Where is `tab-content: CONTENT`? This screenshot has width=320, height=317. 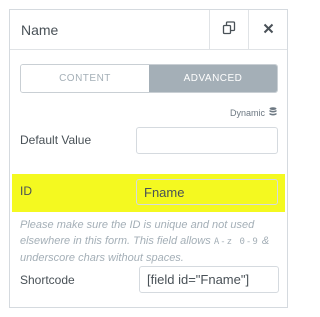 tab-content: CONTENT is located at coordinates (85, 78).